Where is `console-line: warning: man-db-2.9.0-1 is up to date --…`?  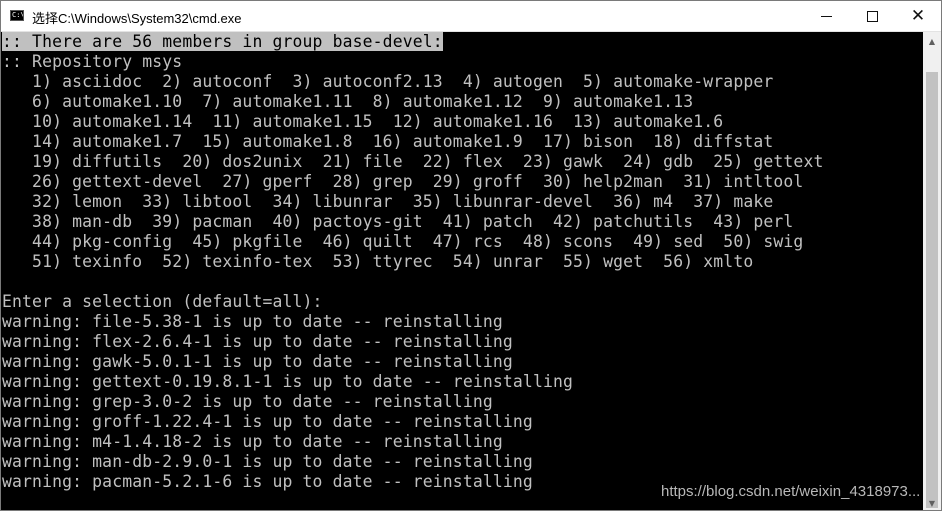
console-line: warning: man-db-2.9.0-1 is up to date --… is located at coordinates (462, 462).